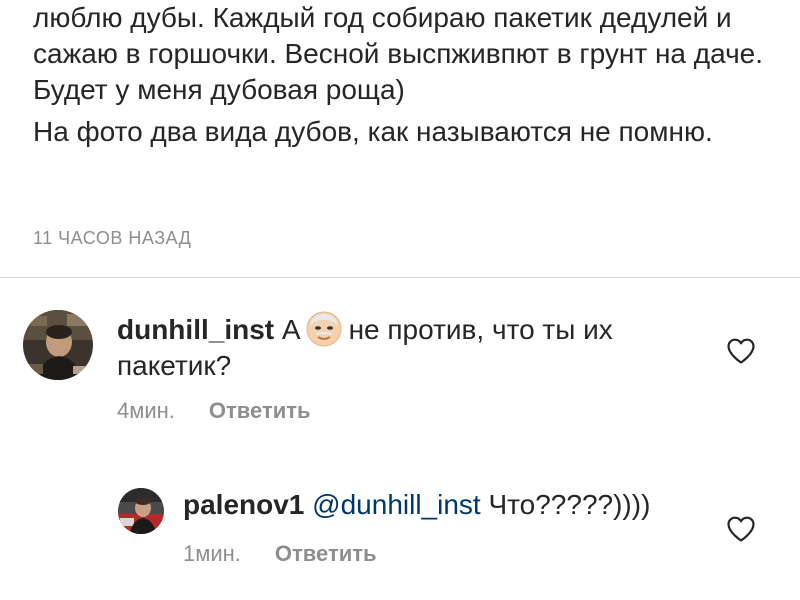 Image resolution: width=800 pixels, height=600 pixels. I want to click on comment-body: Что?????)))), so click(569, 504).